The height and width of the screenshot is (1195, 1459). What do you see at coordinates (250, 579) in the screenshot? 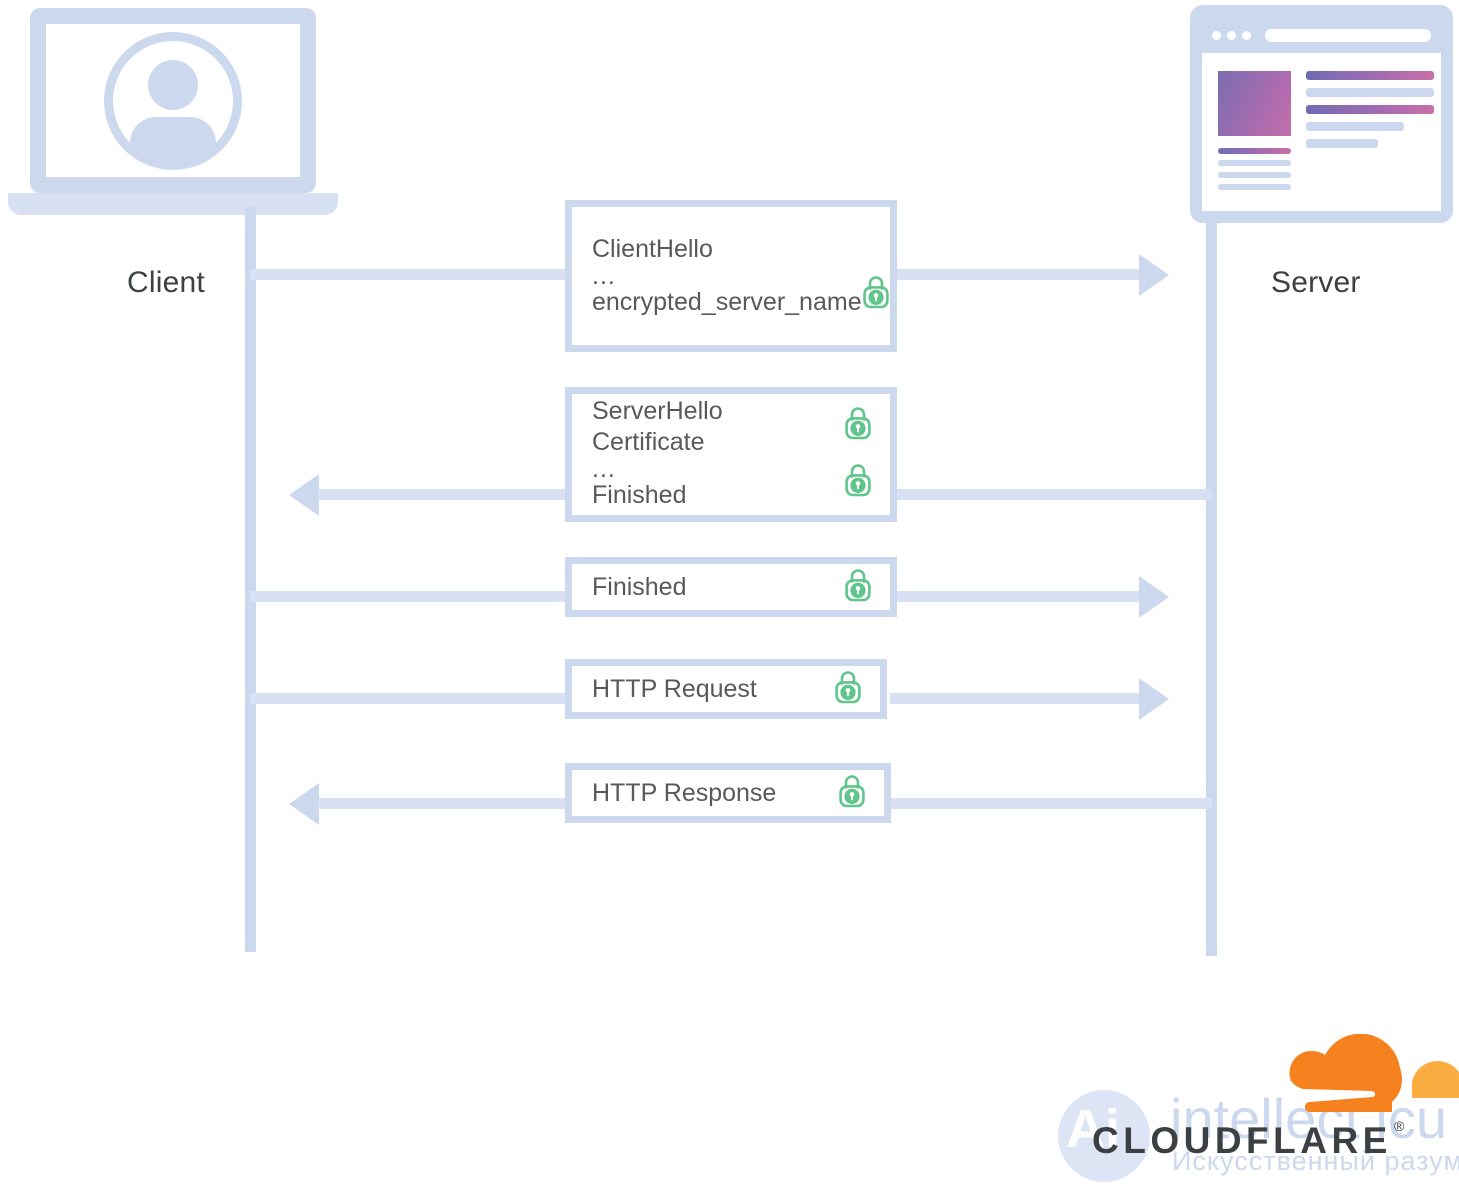
I see `client-lifeline` at bounding box center [250, 579].